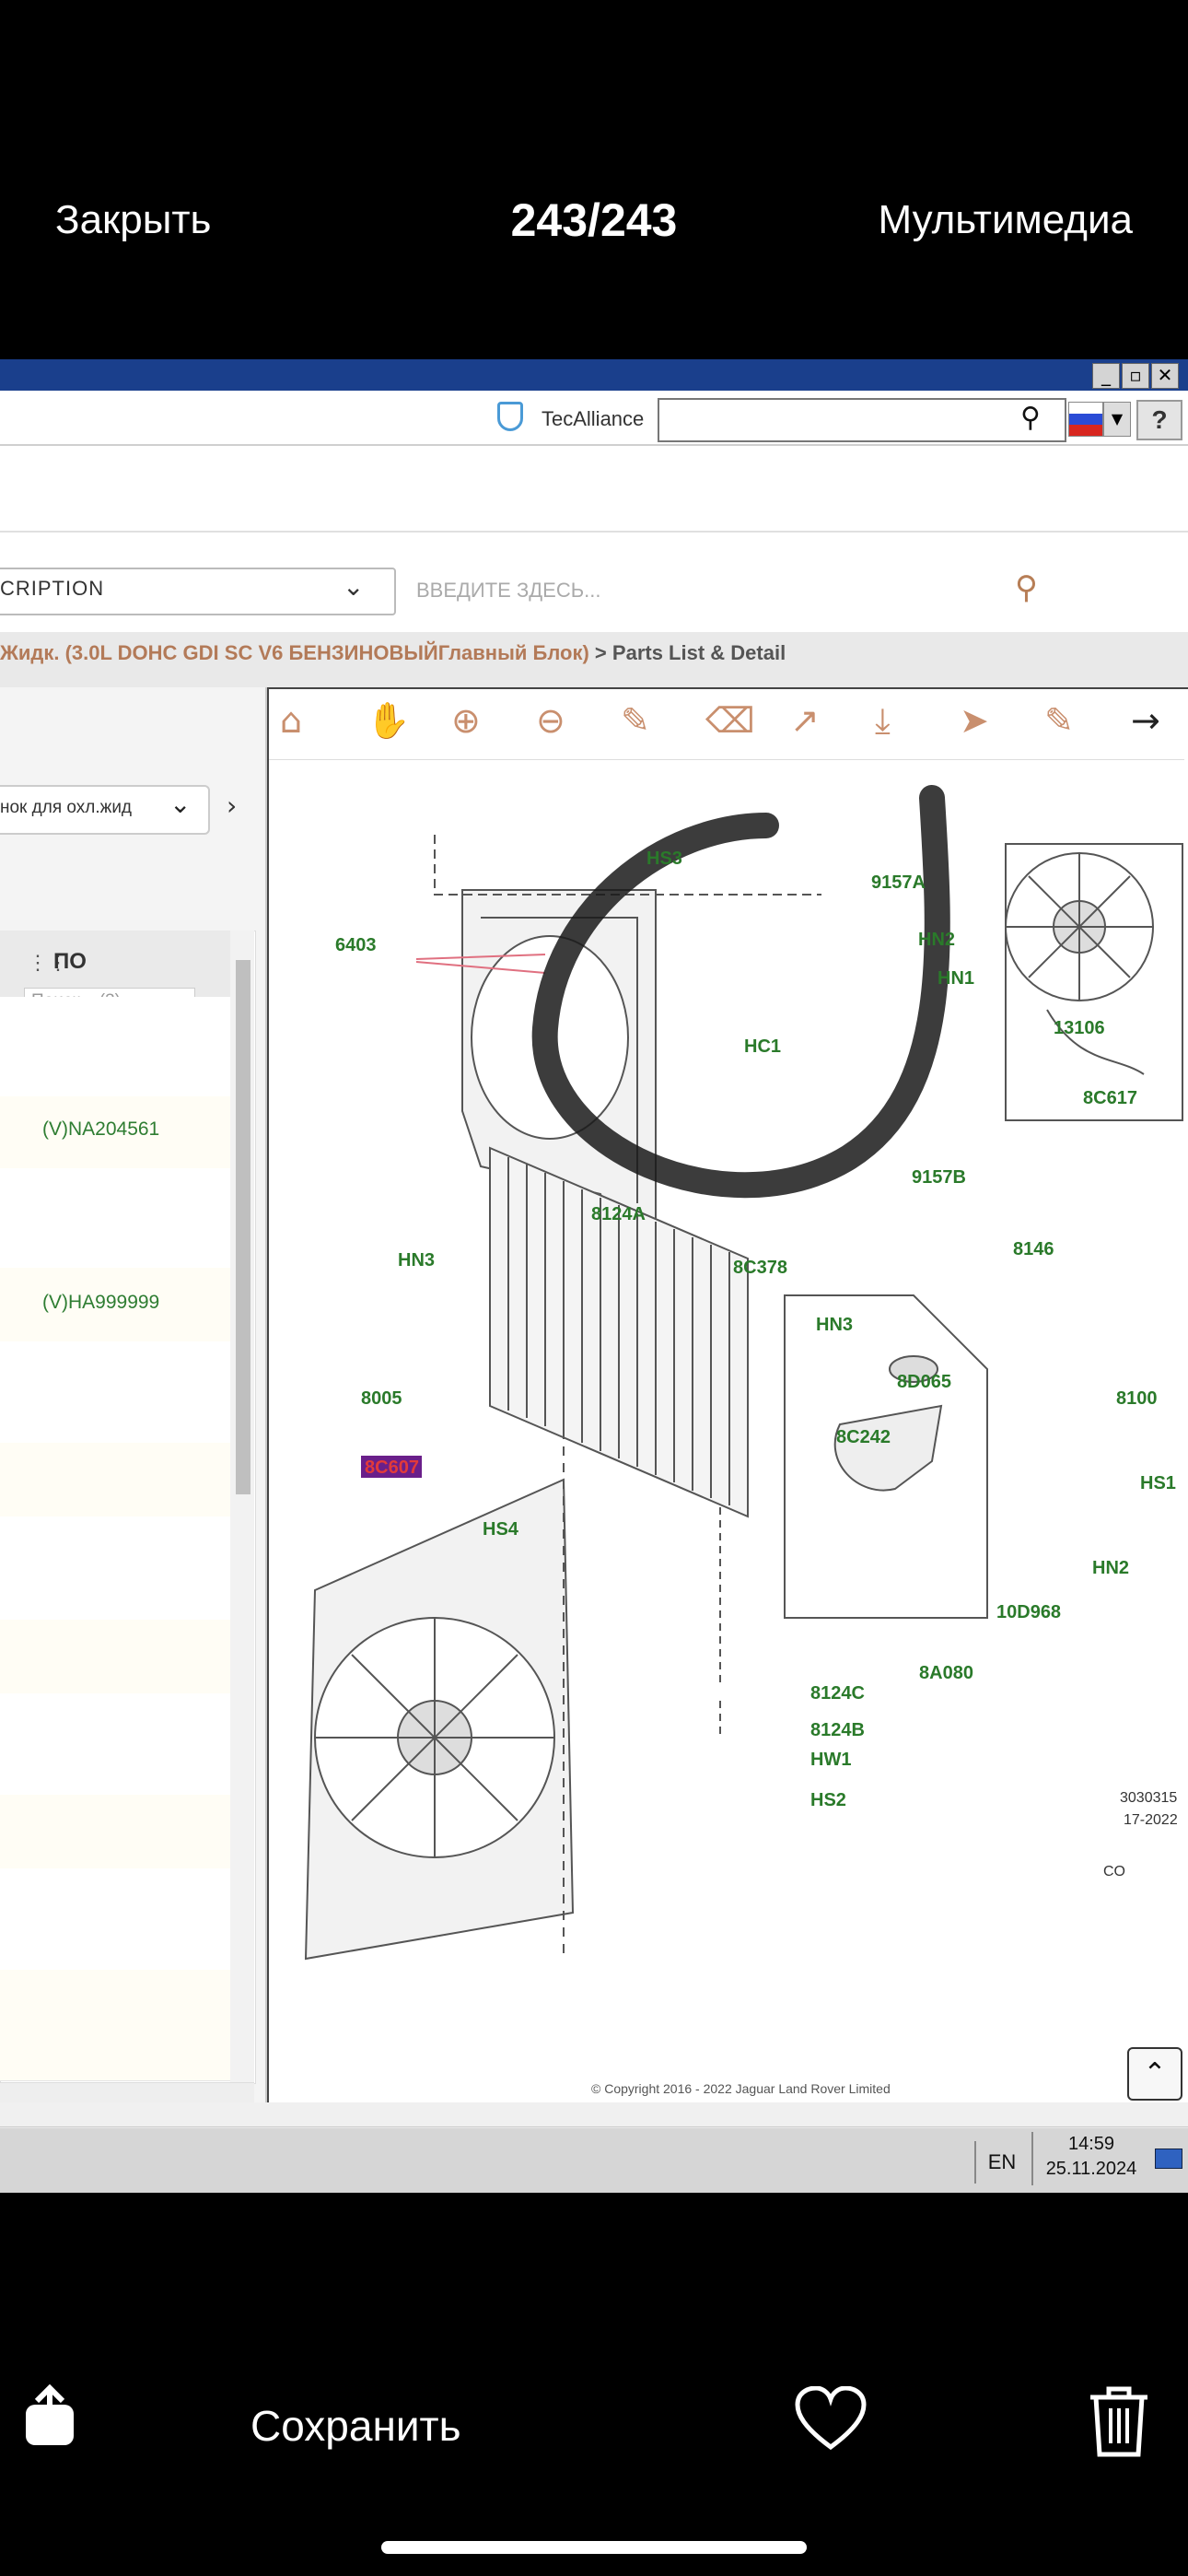 The width and height of the screenshot is (1188, 2576). What do you see at coordinates (1119, 2423) in the screenshot?
I see `trash-icon` at bounding box center [1119, 2423].